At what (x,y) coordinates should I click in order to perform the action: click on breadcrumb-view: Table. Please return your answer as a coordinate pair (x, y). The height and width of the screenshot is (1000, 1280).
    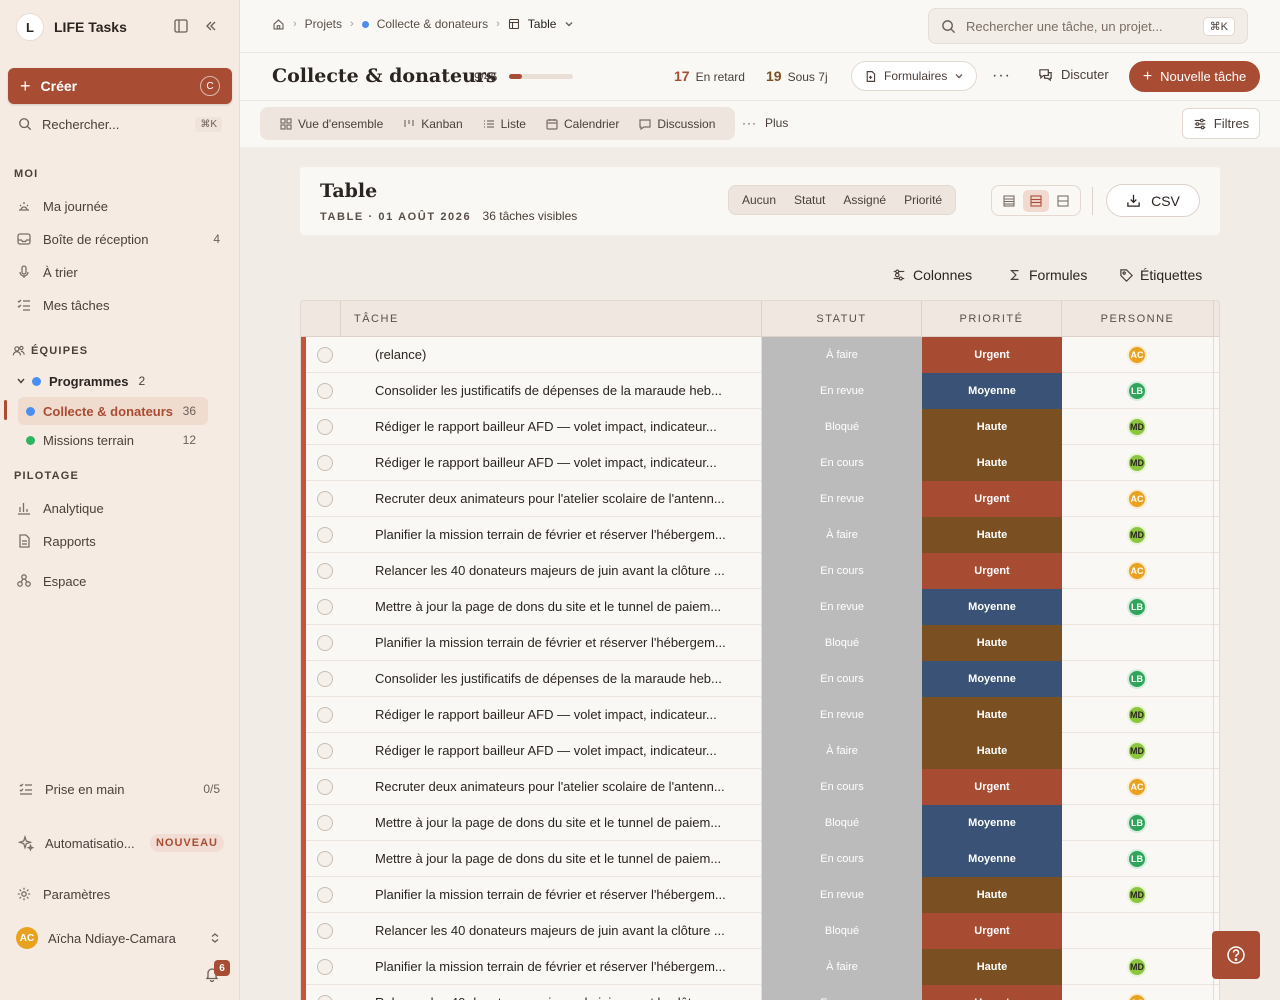
    Looking at the image, I should click on (542, 24).